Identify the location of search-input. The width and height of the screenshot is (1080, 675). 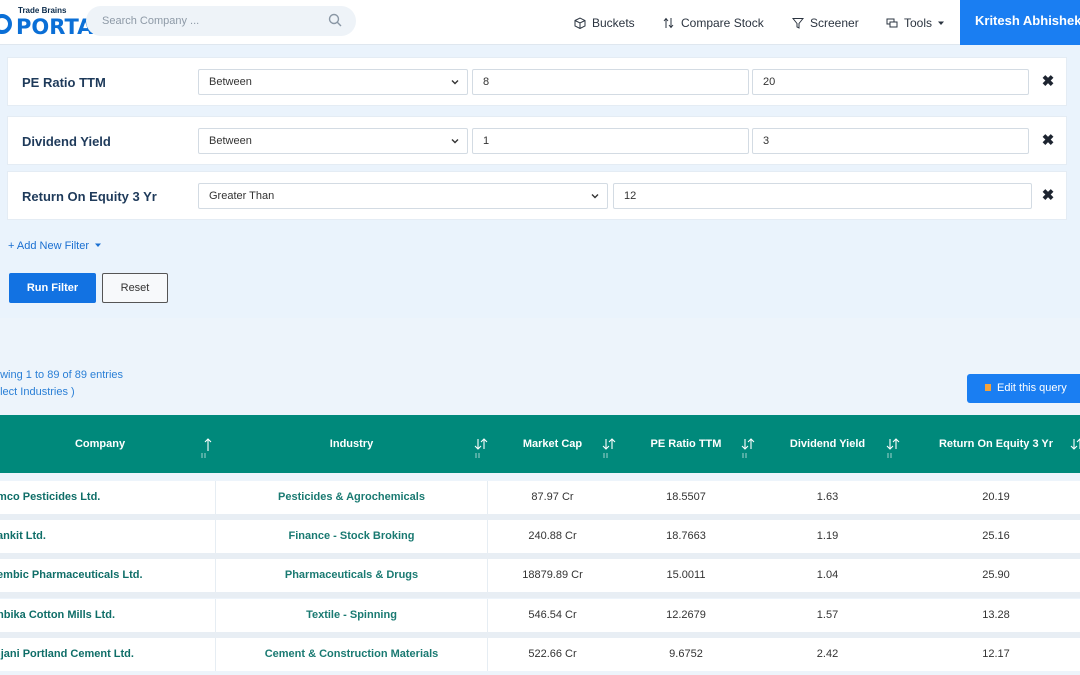
(207, 21).